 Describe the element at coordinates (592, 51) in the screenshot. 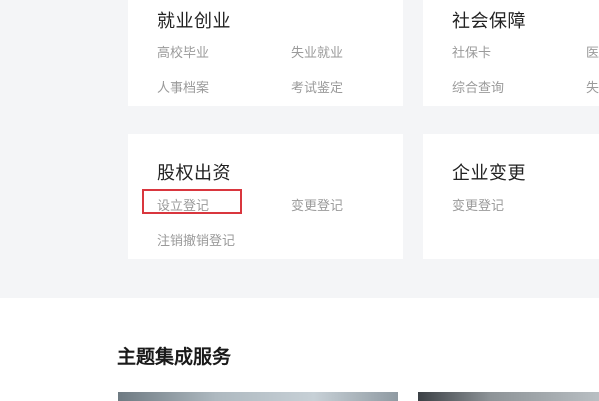

I see `link-medical: 医` at that location.